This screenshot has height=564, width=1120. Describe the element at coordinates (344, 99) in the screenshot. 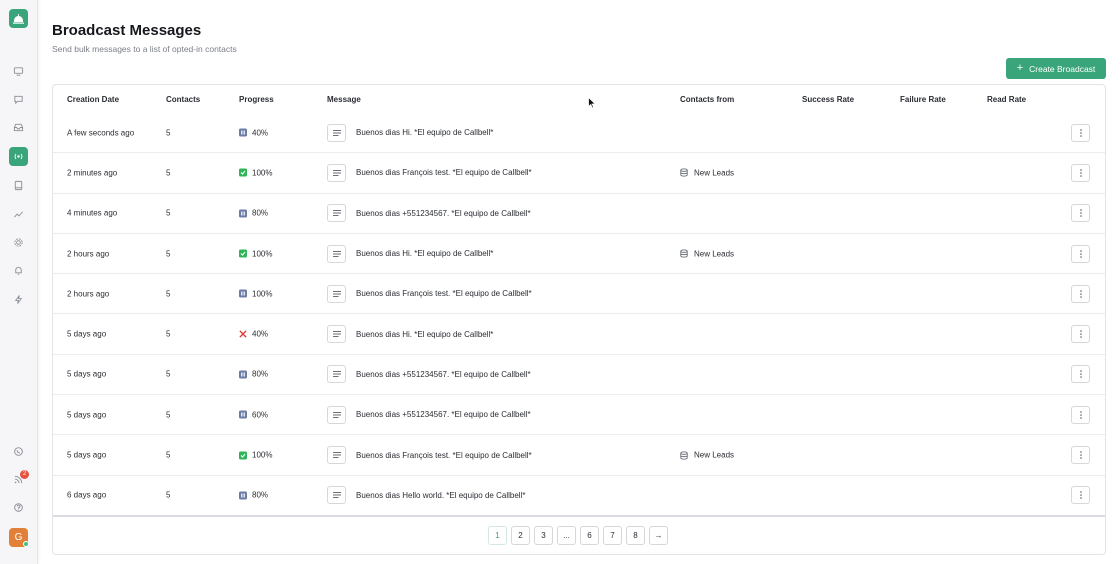

I see `column-header: Message` at that location.